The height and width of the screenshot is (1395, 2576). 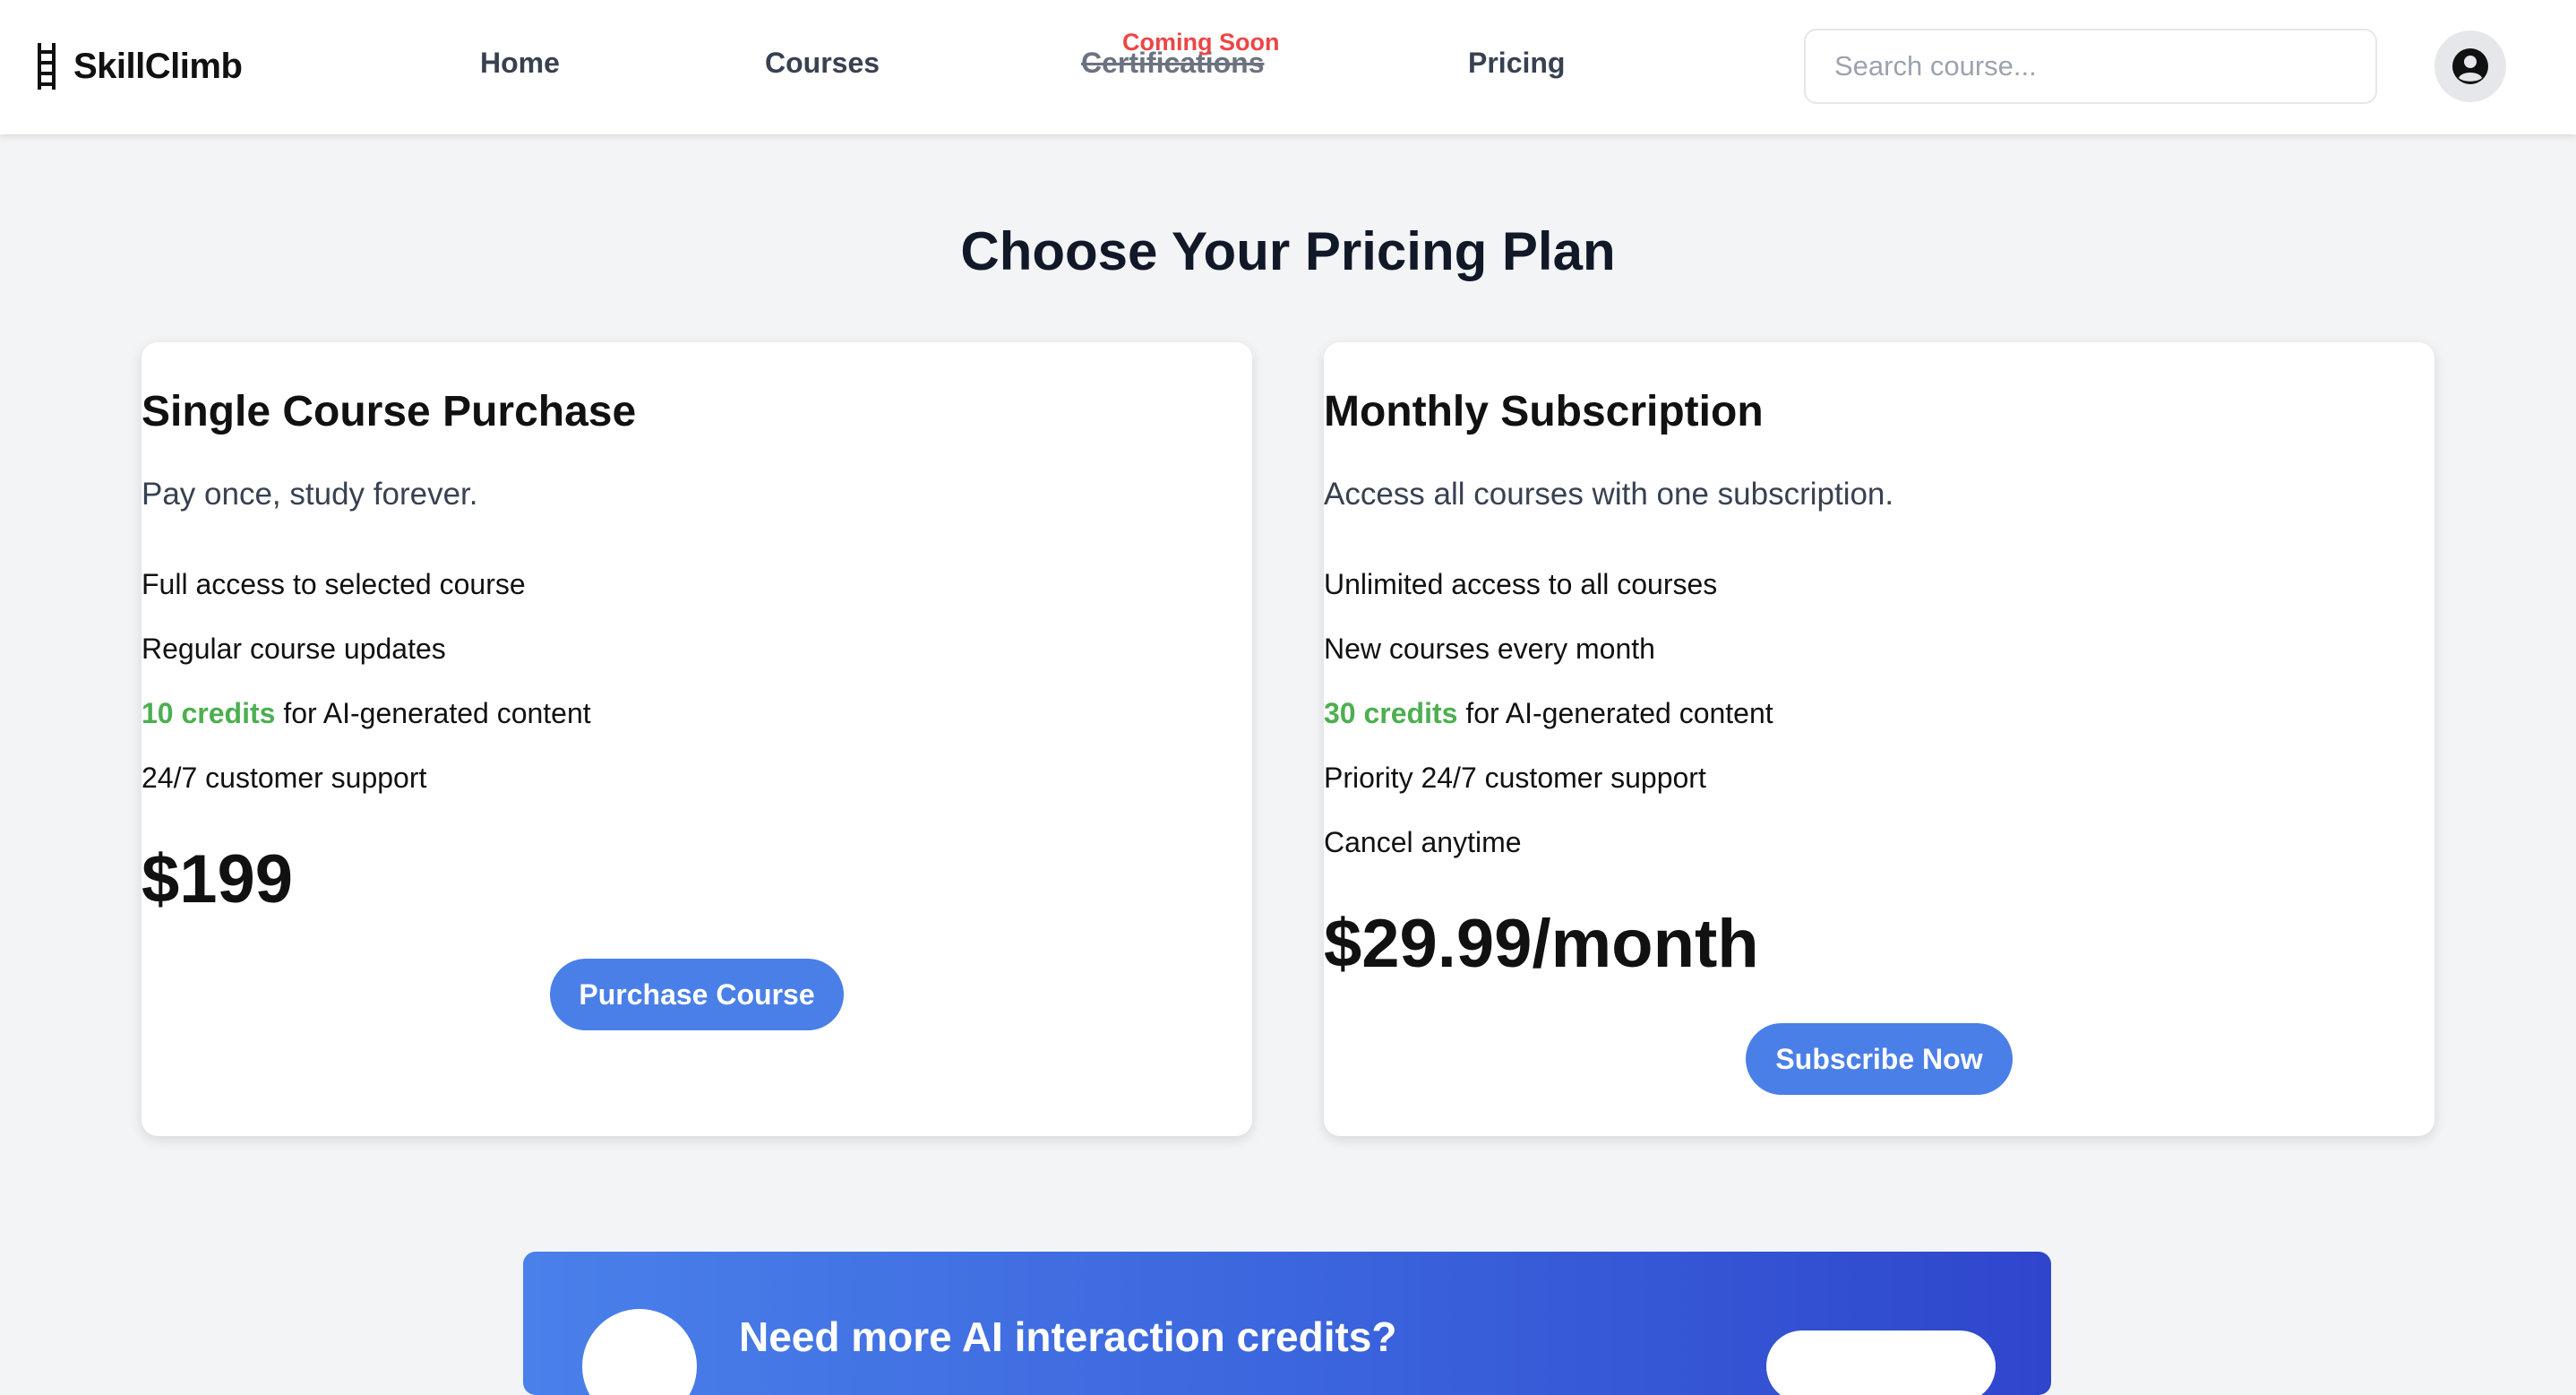 What do you see at coordinates (1515, 778) in the screenshot?
I see `plan-feature: Priority 24/7 customer support` at bounding box center [1515, 778].